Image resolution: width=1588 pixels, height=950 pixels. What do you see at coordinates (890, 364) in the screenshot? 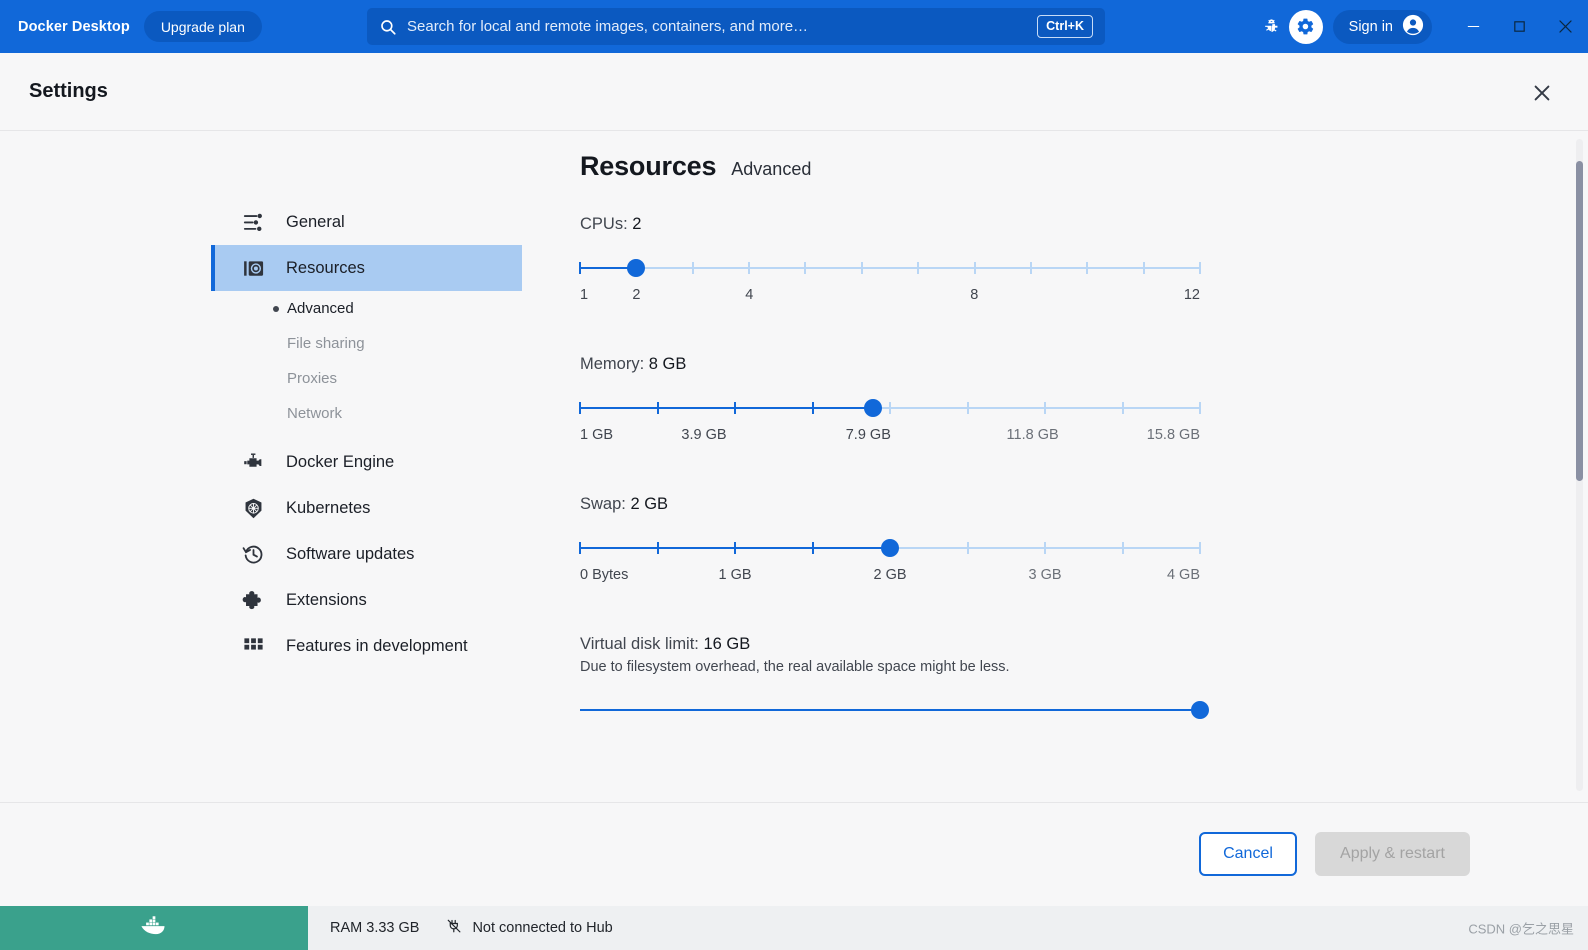
I see `slider-label-memory: Memory: 8 GB` at bounding box center [890, 364].